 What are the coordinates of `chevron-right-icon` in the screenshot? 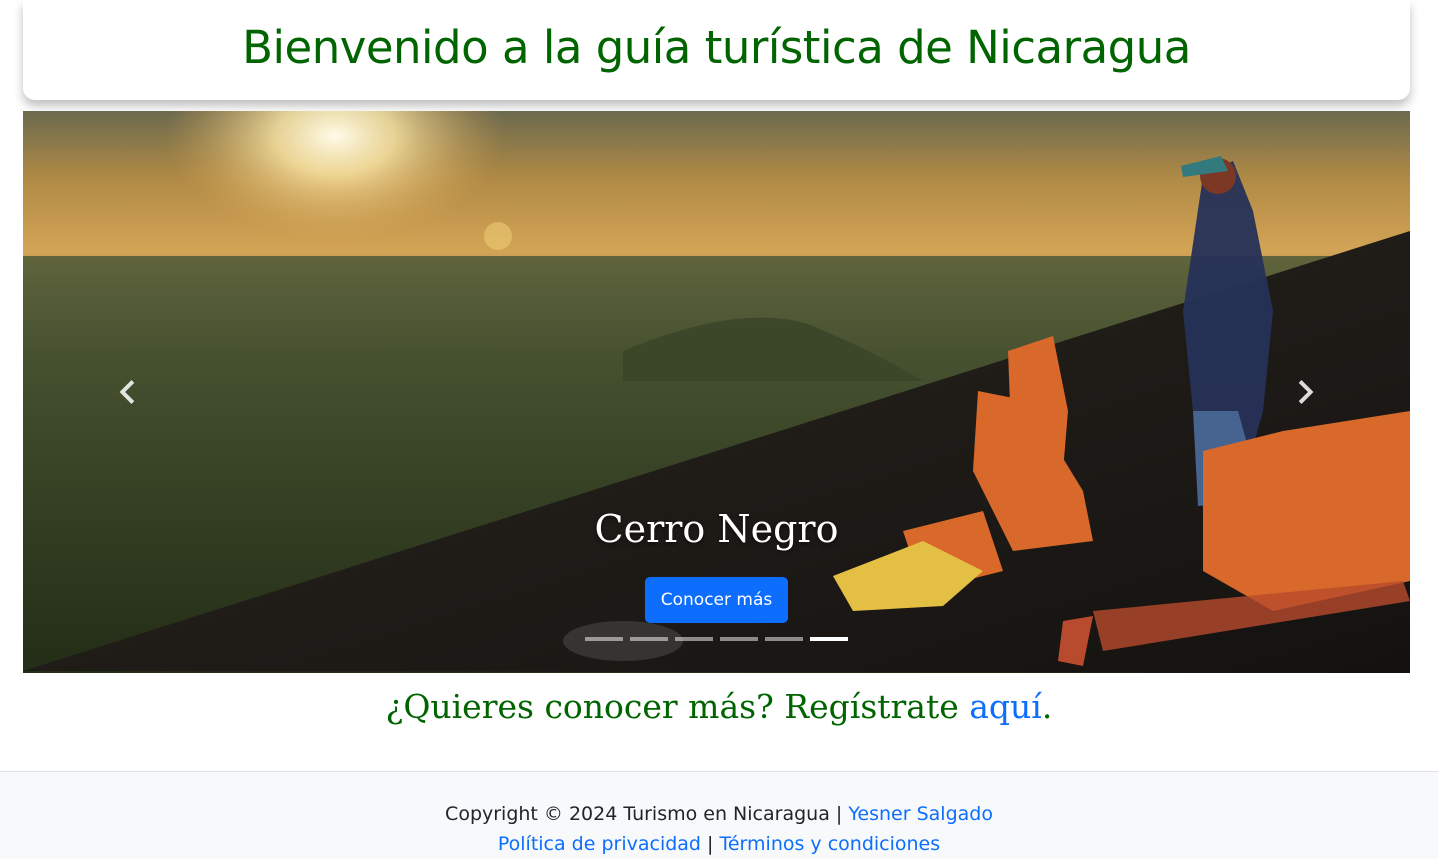 It's located at (1306, 392).